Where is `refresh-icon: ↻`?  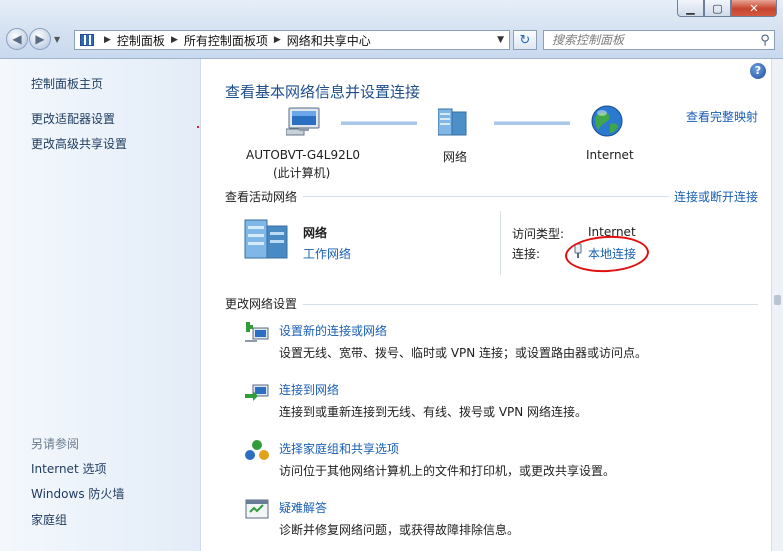
refresh-icon: ↻ is located at coordinates (525, 40).